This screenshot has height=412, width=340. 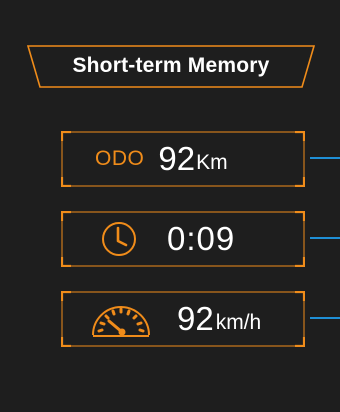 I want to click on odometer-label: ODO, so click(x=120, y=158).